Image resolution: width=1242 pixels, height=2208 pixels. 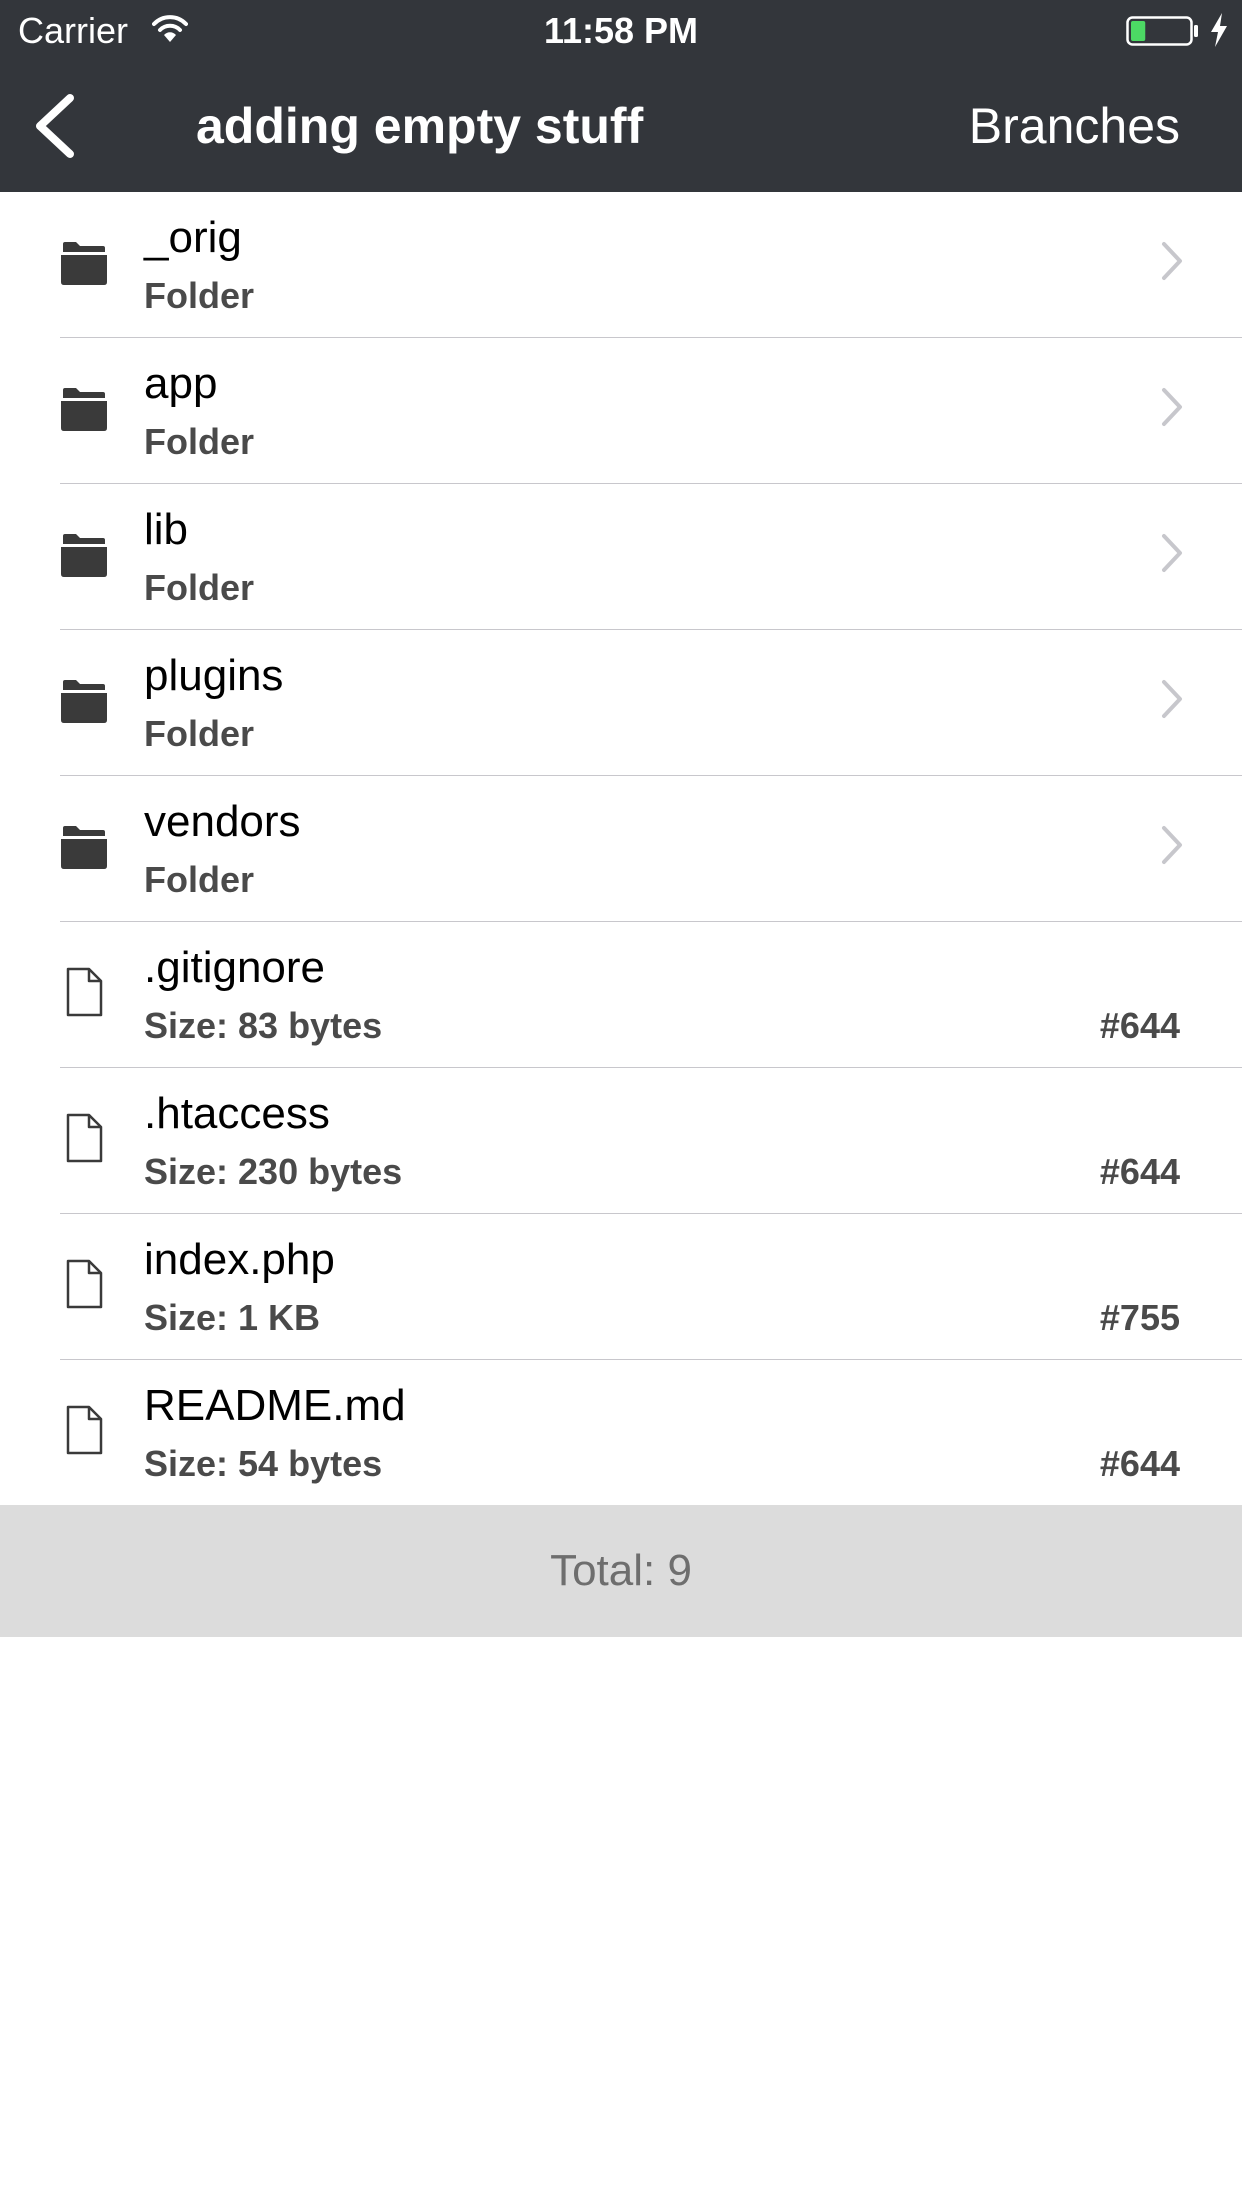 I want to click on item-subtitle: Size: 230 bytes, so click(x=273, y=1171).